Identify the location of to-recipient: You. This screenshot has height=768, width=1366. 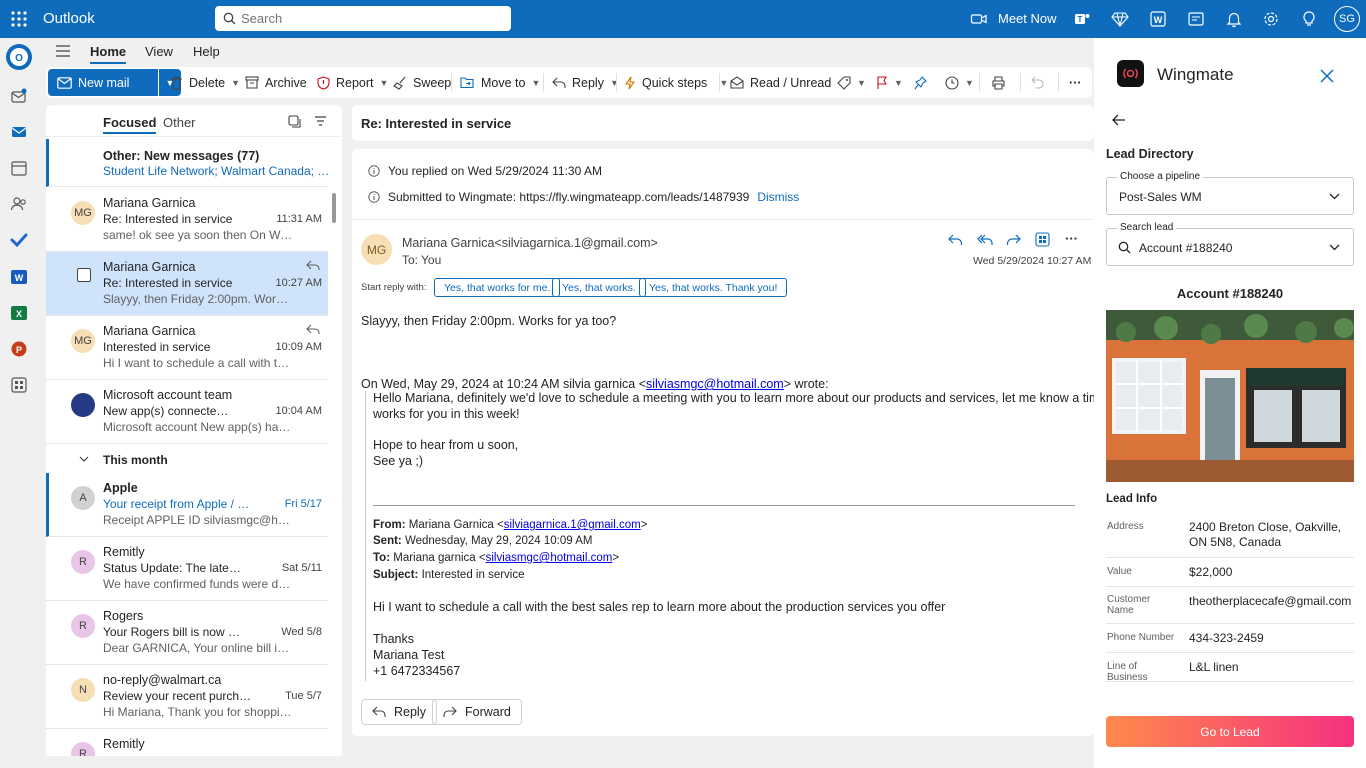
(431, 260).